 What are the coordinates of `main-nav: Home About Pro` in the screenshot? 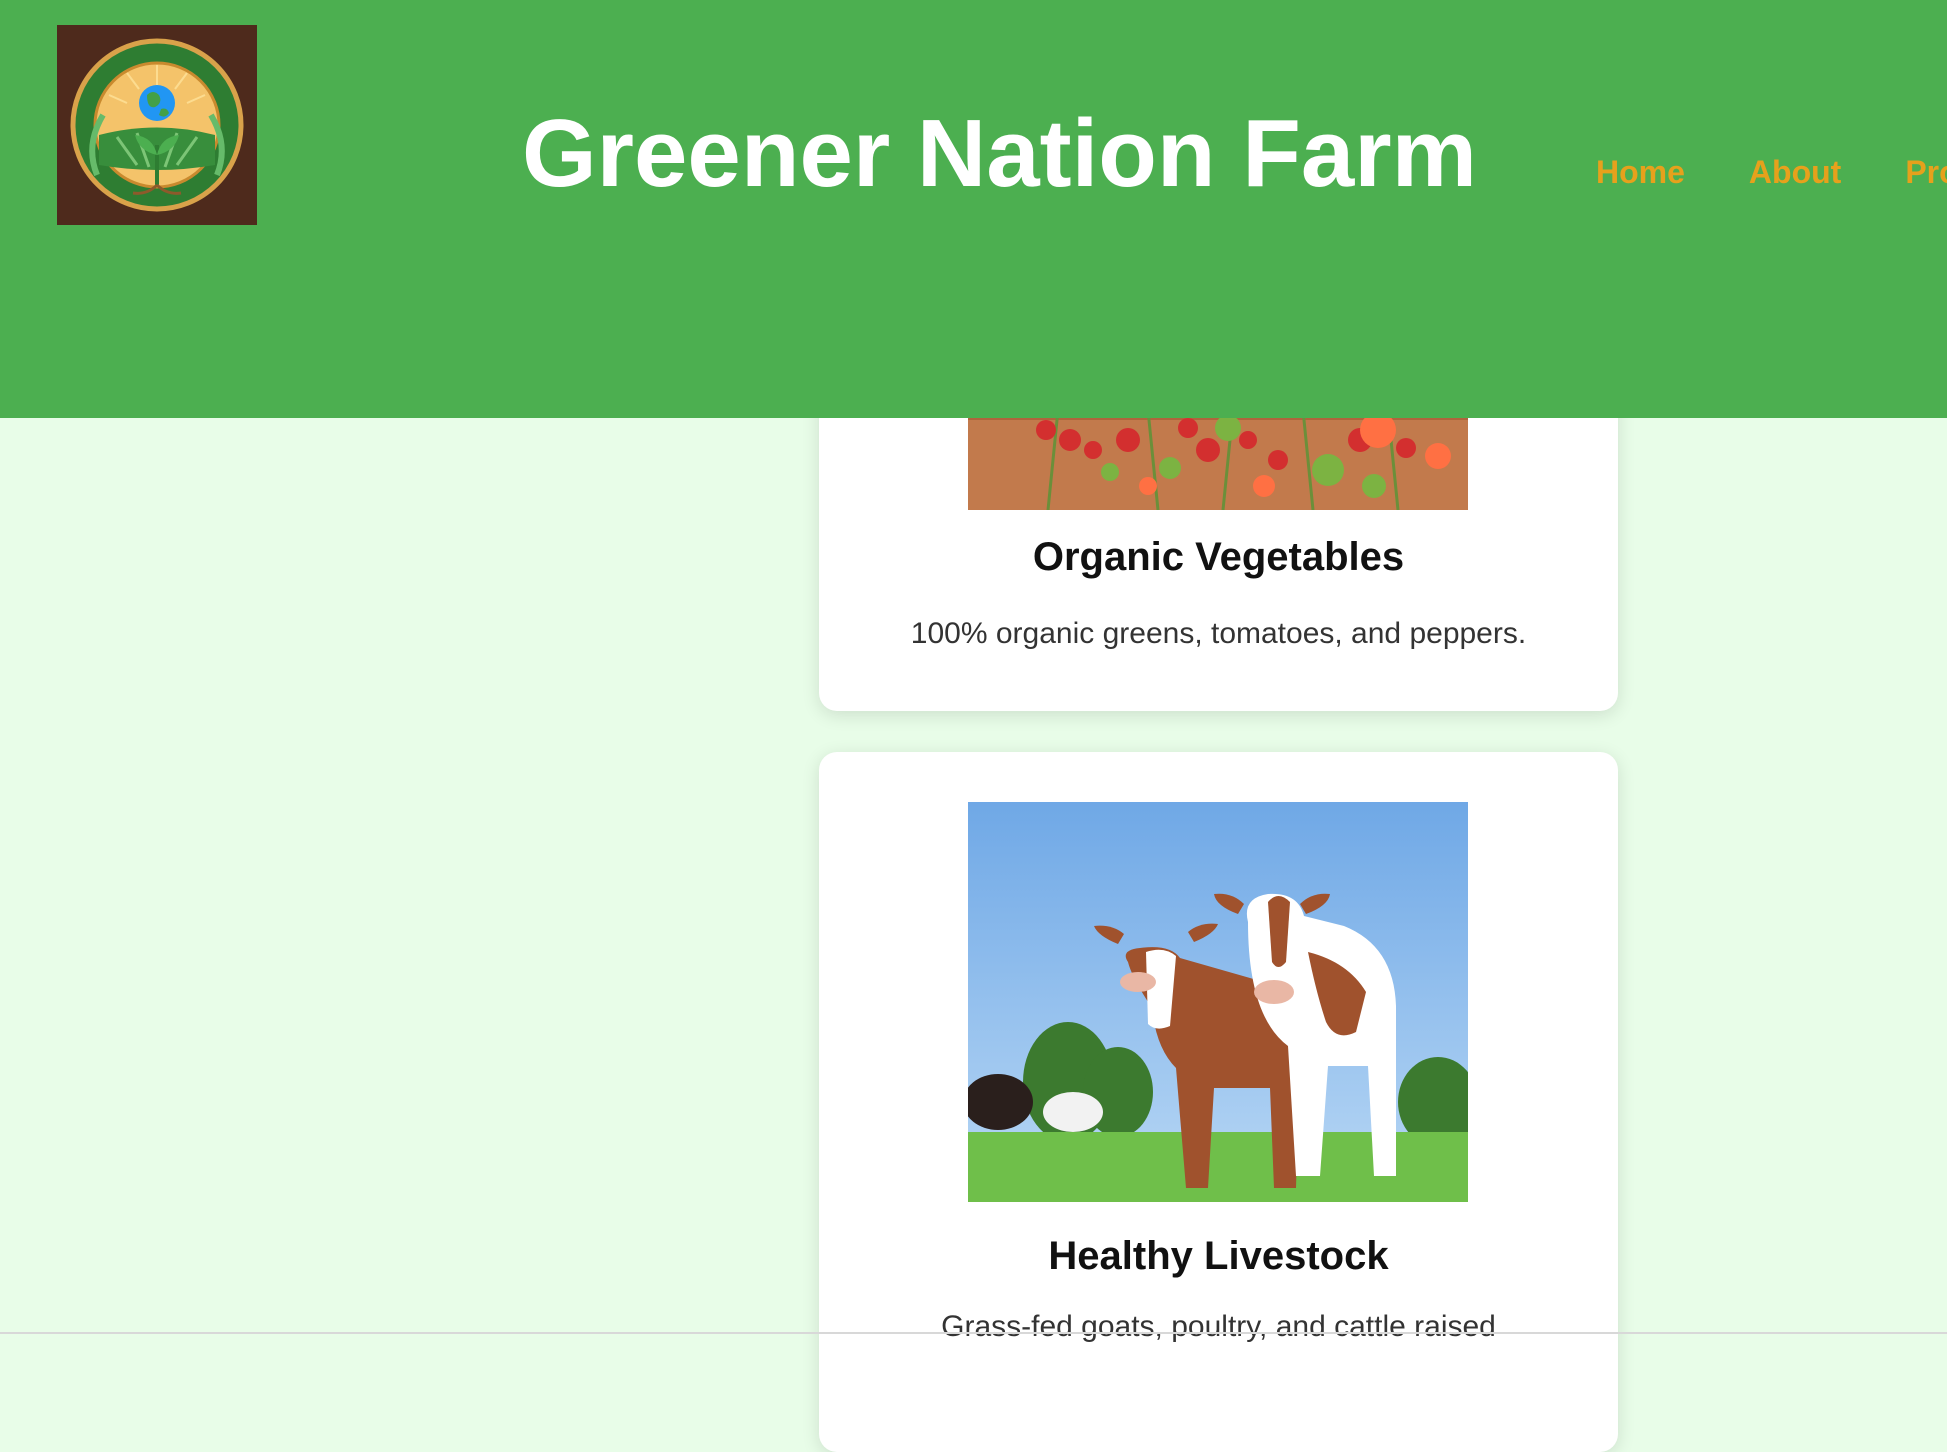 It's located at (1771, 172).